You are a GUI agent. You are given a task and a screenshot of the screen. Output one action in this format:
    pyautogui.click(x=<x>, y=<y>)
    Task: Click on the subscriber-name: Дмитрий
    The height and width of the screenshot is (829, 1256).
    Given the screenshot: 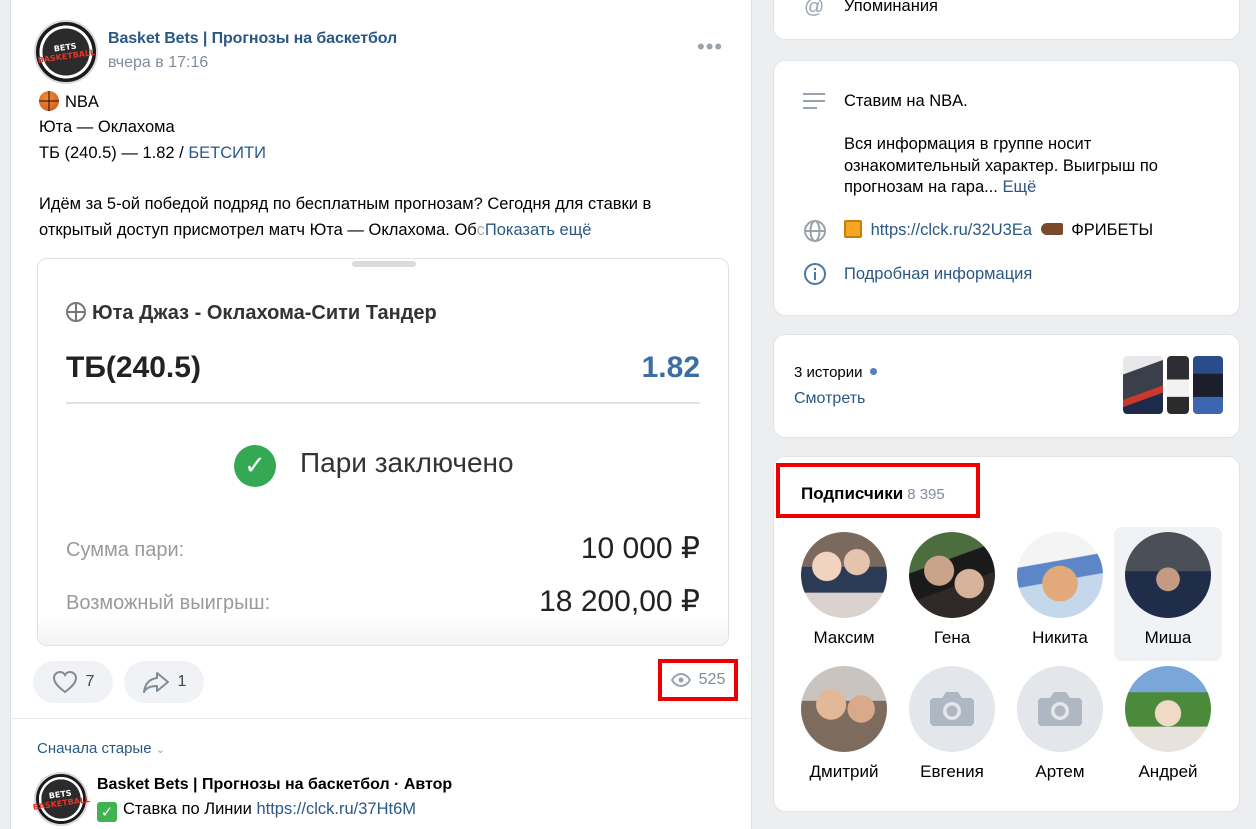 What is the action you would take?
    pyautogui.click(x=844, y=771)
    